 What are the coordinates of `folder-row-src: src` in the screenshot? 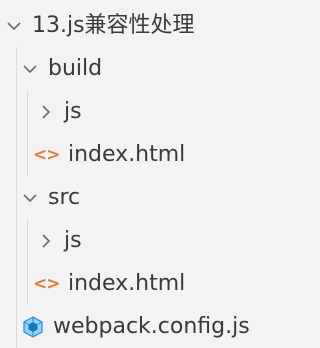 It's located at (145, 197).